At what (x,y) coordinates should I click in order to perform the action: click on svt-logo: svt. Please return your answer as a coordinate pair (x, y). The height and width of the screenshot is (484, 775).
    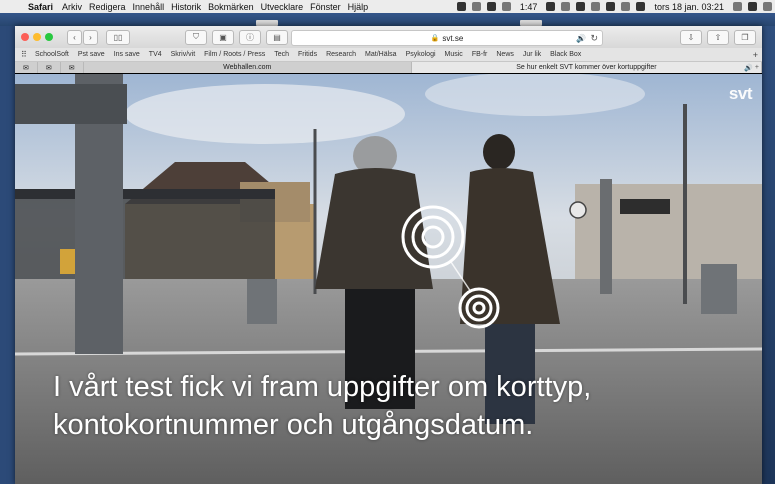
    Looking at the image, I should click on (740, 93).